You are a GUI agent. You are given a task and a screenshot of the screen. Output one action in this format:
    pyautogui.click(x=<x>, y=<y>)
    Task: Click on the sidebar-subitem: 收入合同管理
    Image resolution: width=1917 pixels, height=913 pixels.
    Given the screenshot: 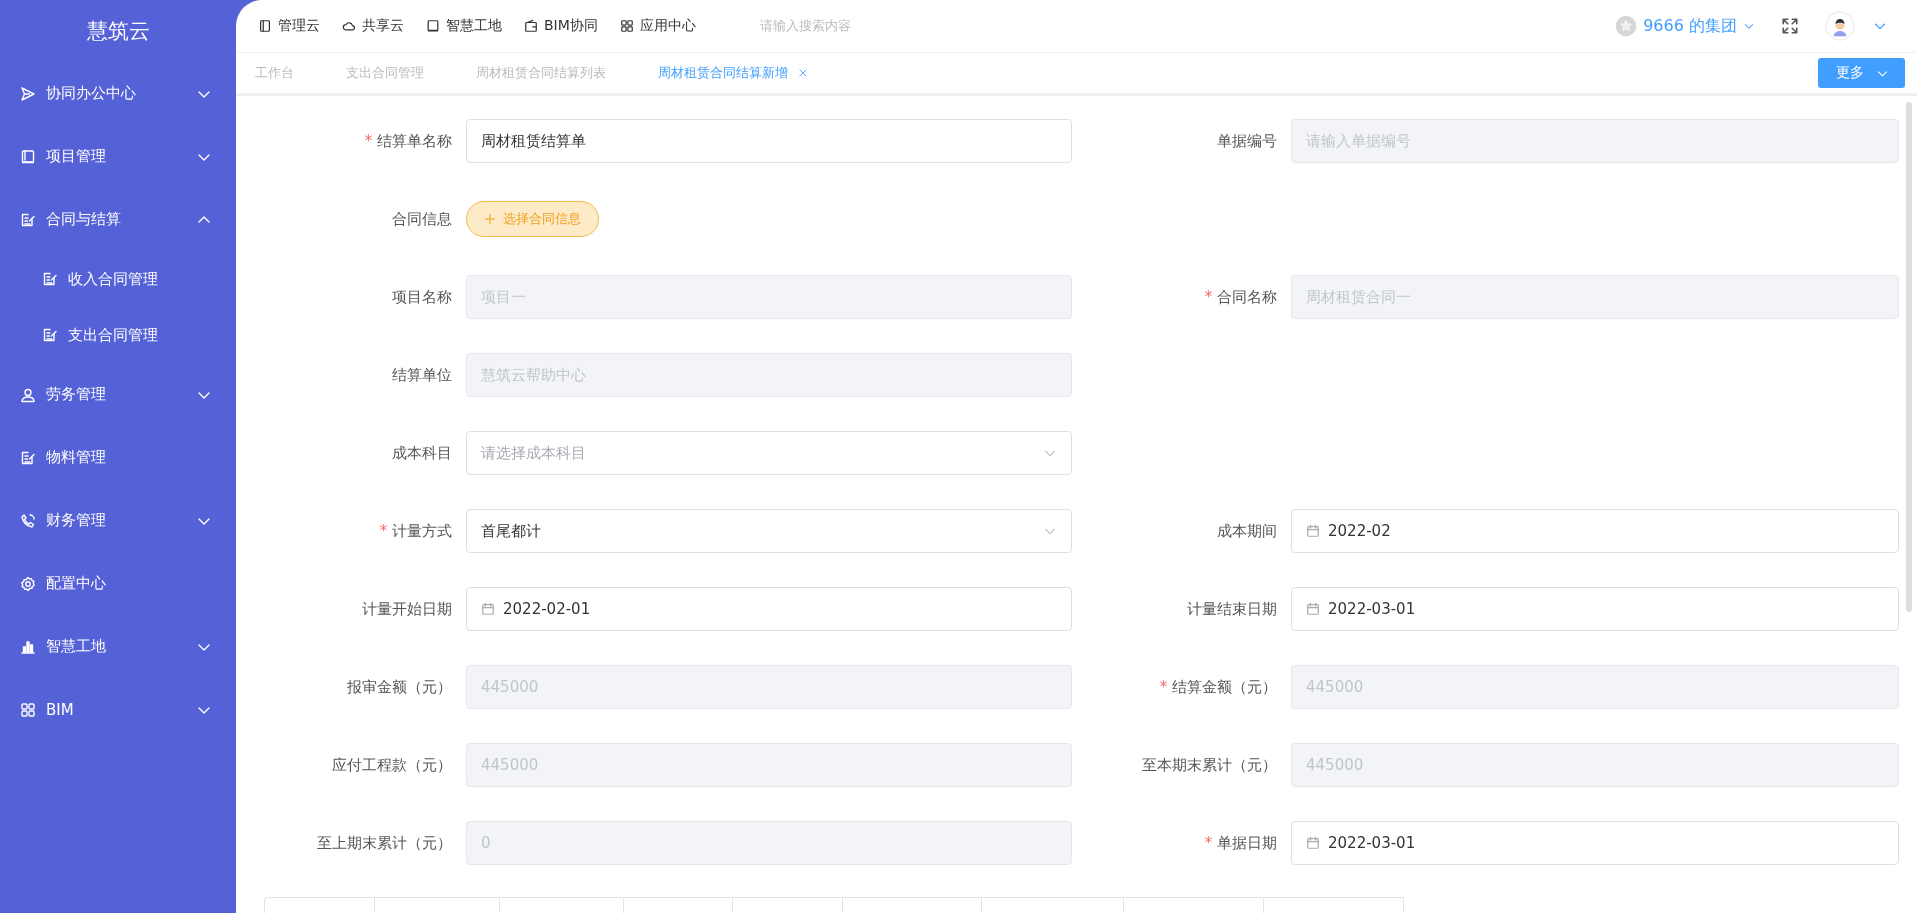 What is the action you would take?
    pyautogui.click(x=118, y=279)
    